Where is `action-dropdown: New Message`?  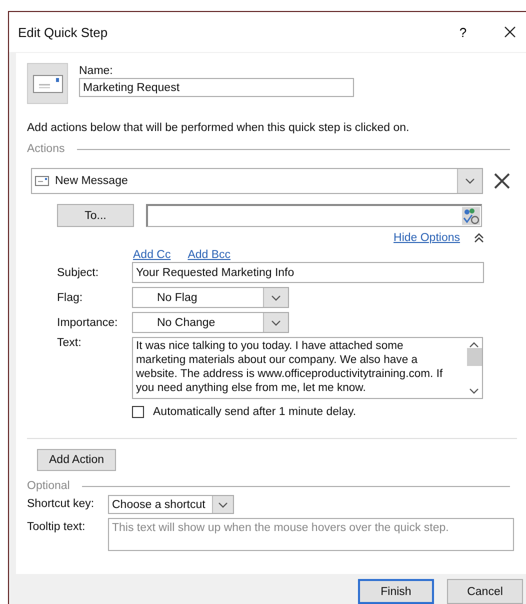
action-dropdown: New Message is located at coordinates (257, 181).